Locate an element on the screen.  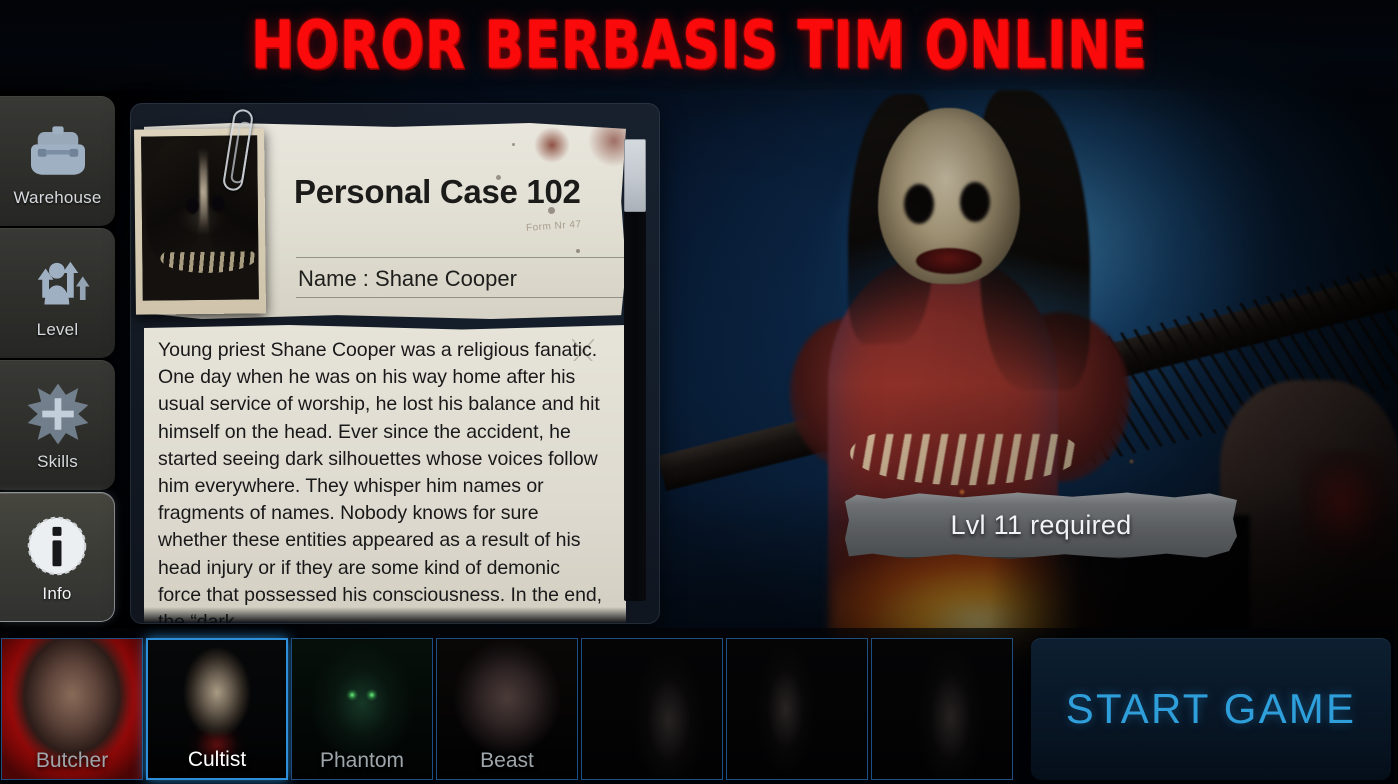
portrait-eye-right is located at coordinates (218, 203).